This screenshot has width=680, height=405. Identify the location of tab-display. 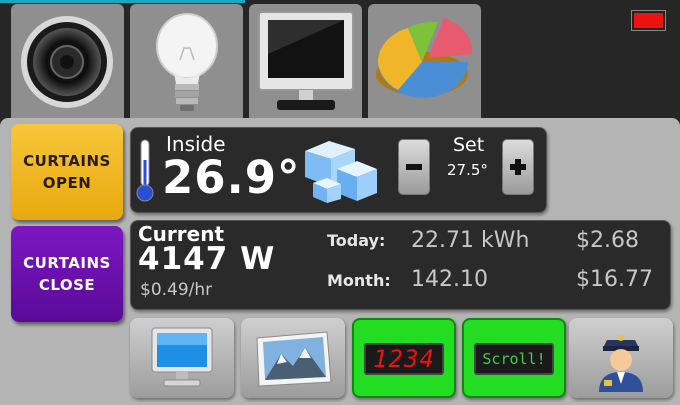
(305, 61).